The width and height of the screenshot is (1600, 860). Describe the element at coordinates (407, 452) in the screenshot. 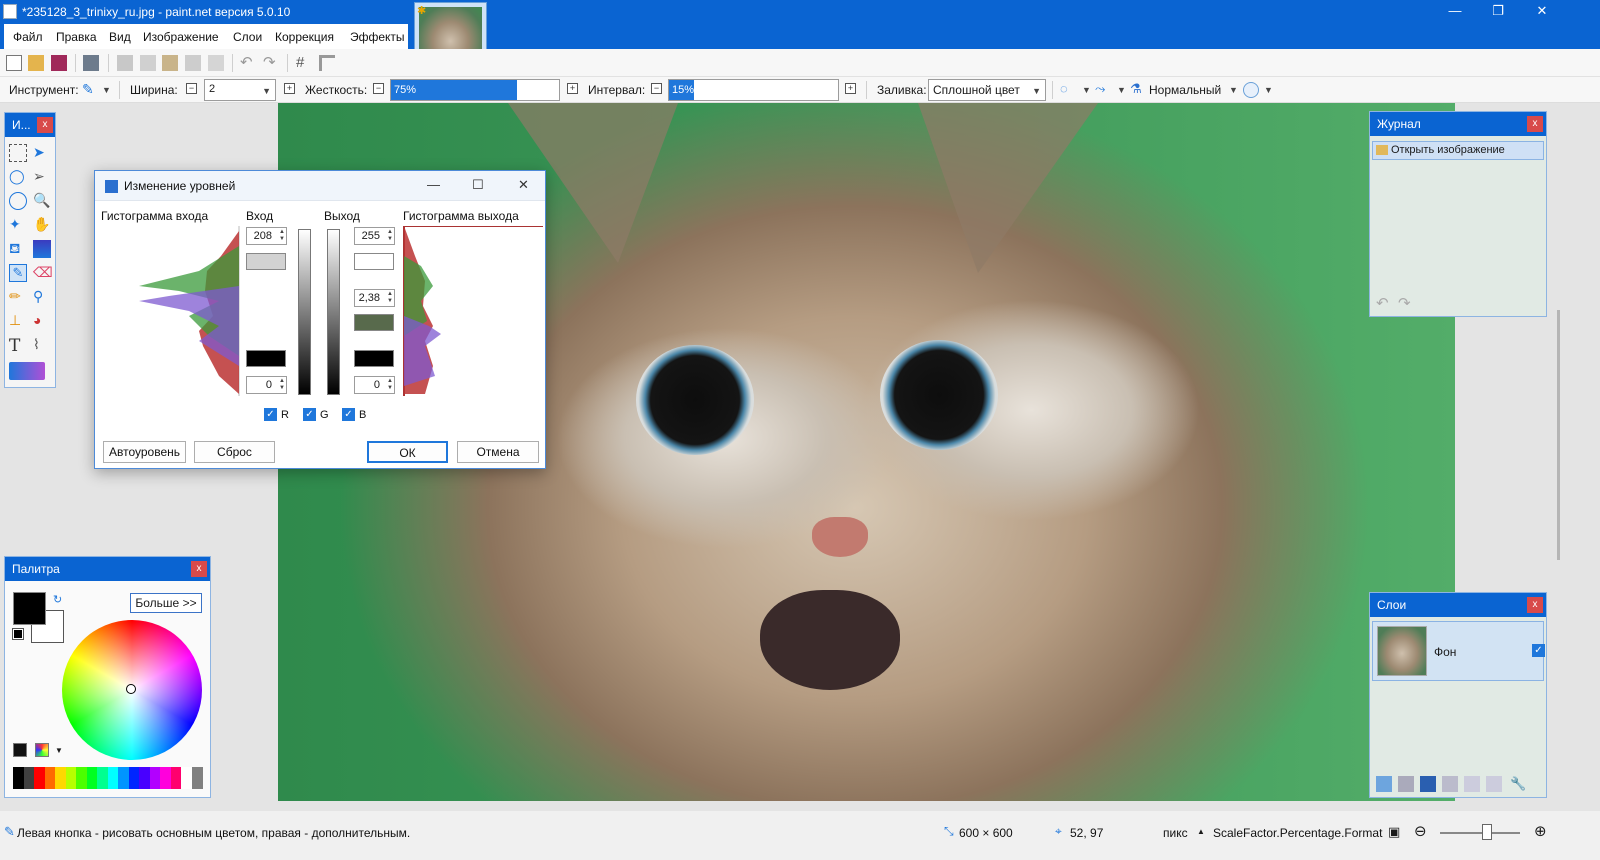

I see `ok-button: ОК` at that location.